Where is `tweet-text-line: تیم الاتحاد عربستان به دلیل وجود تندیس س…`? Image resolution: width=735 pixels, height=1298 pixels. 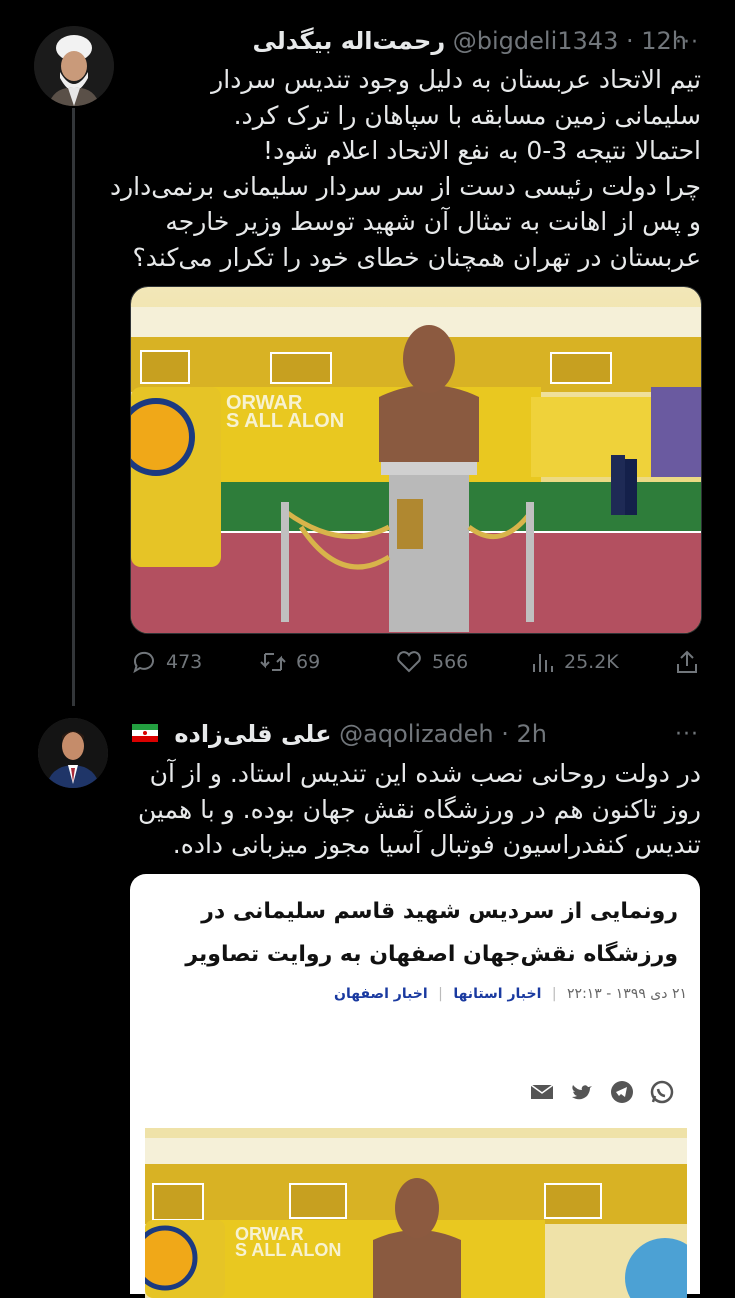 tweet-text-line: تیم الاتحاد عربستان به دلیل وجود تندیس س… is located at coordinates (456, 79).